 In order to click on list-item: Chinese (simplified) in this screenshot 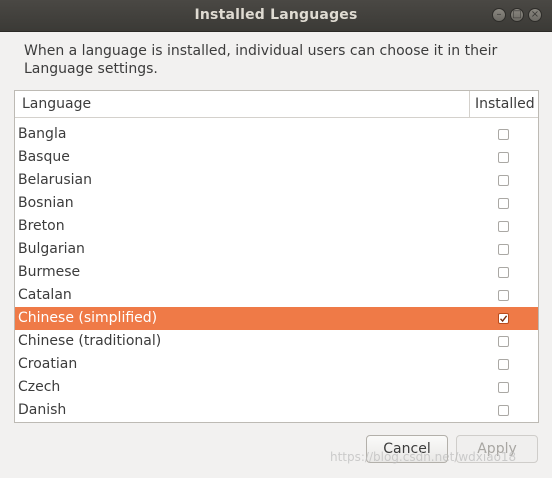, I will do `click(276, 318)`.